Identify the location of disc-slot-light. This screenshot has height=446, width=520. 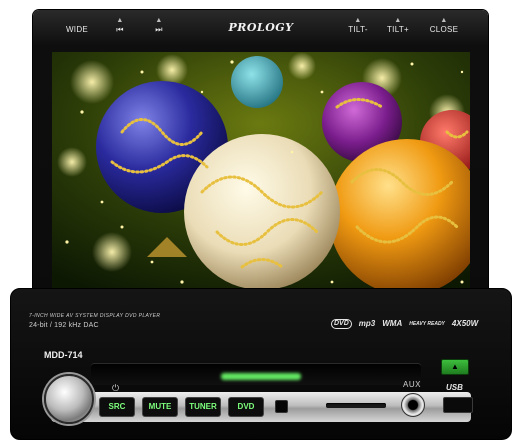
(261, 376).